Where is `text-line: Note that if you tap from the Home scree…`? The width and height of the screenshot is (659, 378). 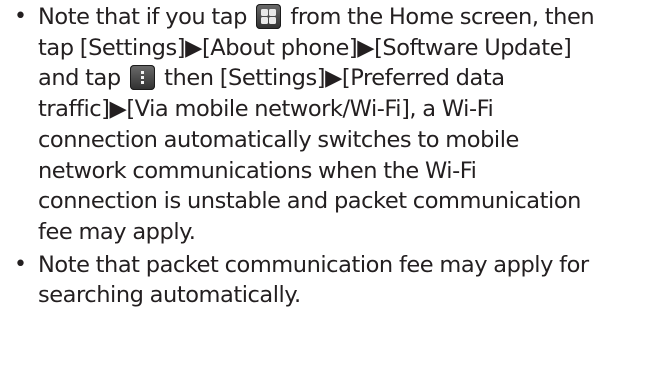
text-line: Note that if you tap from the Home scree… is located at coordinates (316, 17).